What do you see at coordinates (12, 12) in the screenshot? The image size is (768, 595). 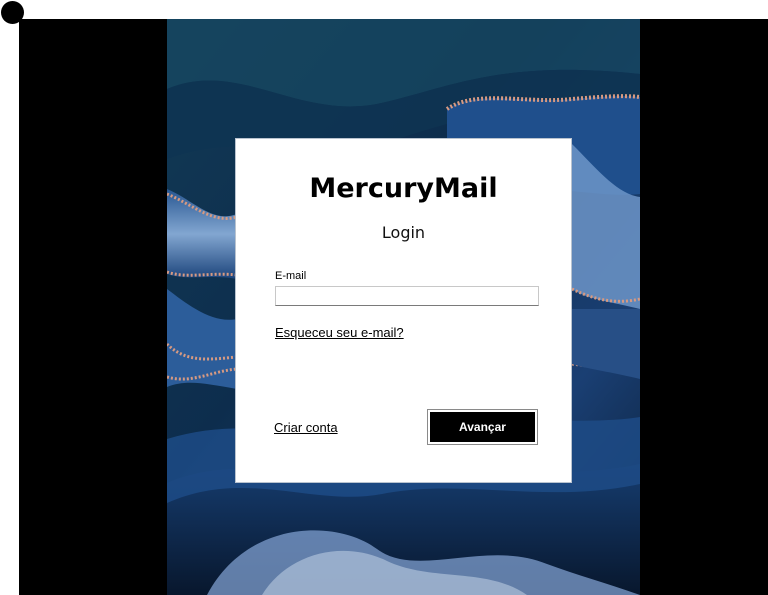 I see `black-dot-icon` at bounding box center [12, 12].